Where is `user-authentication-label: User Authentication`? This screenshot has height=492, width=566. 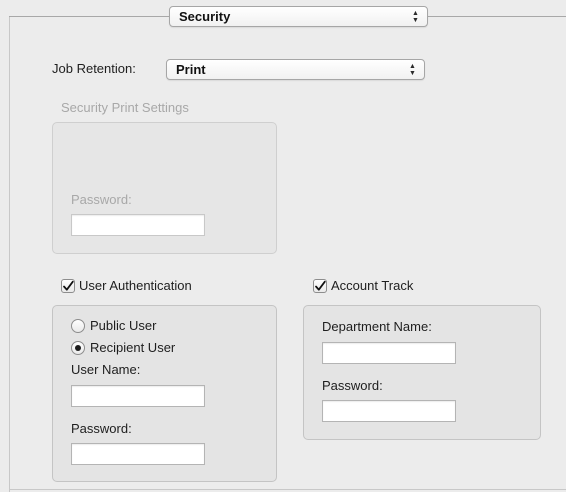 user-authentication-label: User Authentication is located at coordinates (135, 285).